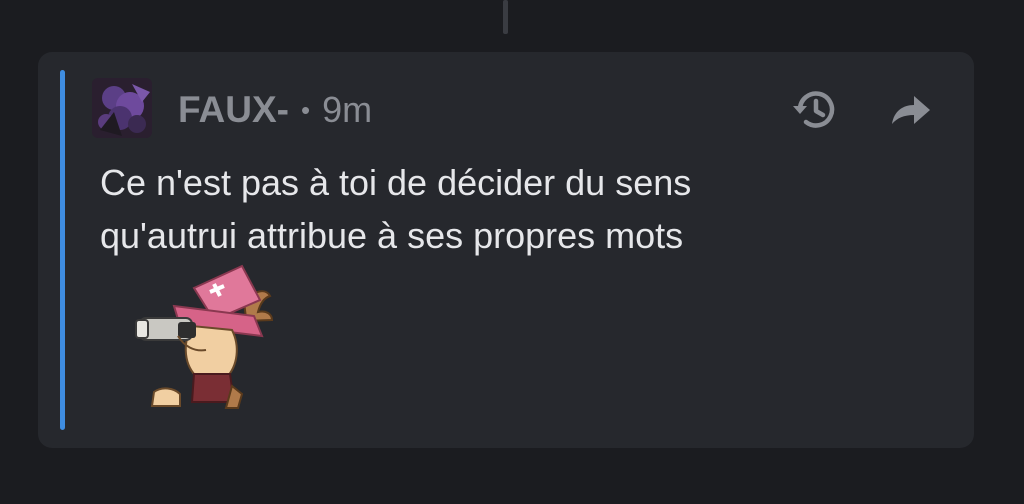 This screenshot has height=504, width=1024. I want to click on avatar-image, so click(122, 108).